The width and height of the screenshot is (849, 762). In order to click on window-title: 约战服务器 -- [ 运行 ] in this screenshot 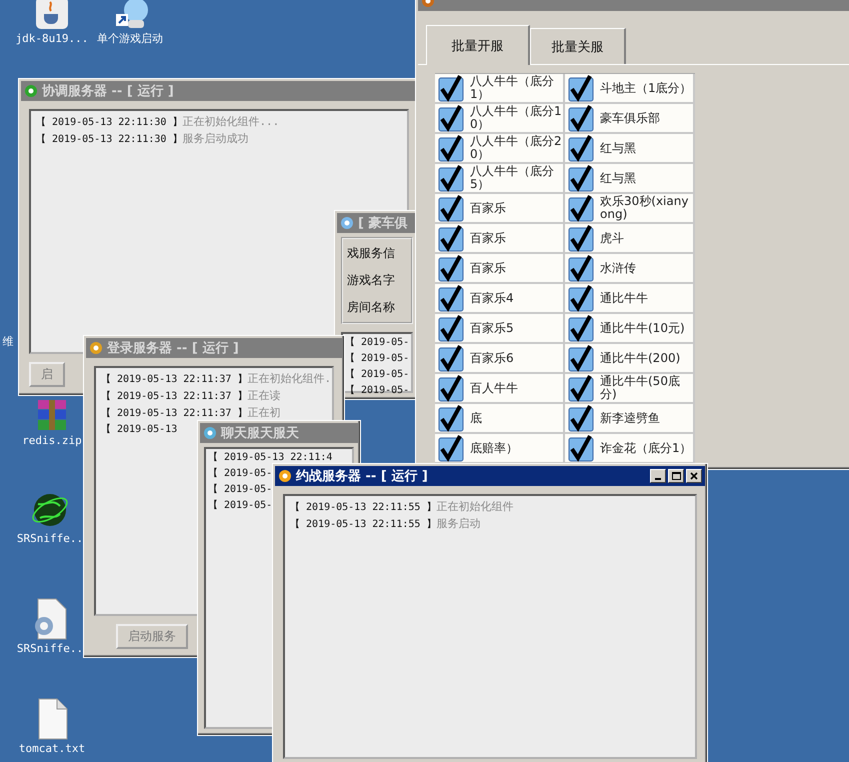, I will do `click(362, 476)`.